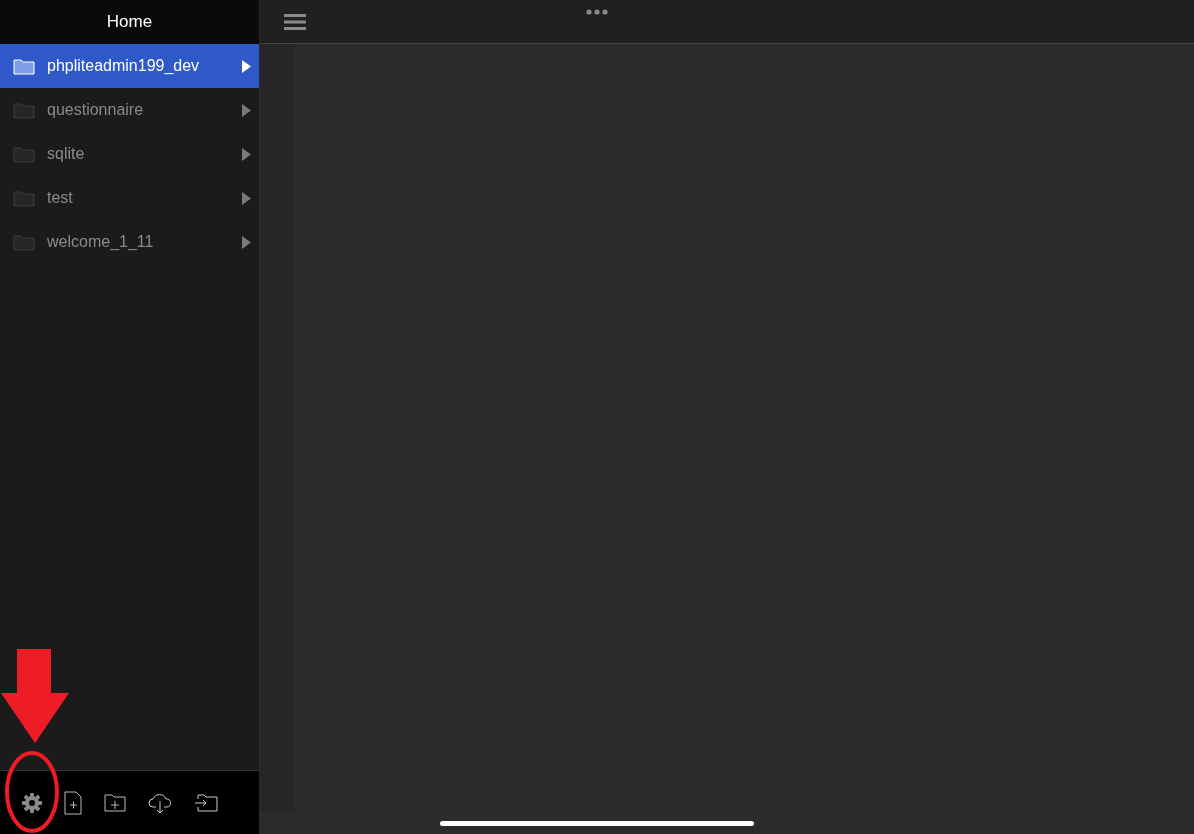 The image size is (1194, 834). What do you see at coordinates (206, 802) in the screenshot?
I see `import-folder-icon` at bounding box center [206, 802].